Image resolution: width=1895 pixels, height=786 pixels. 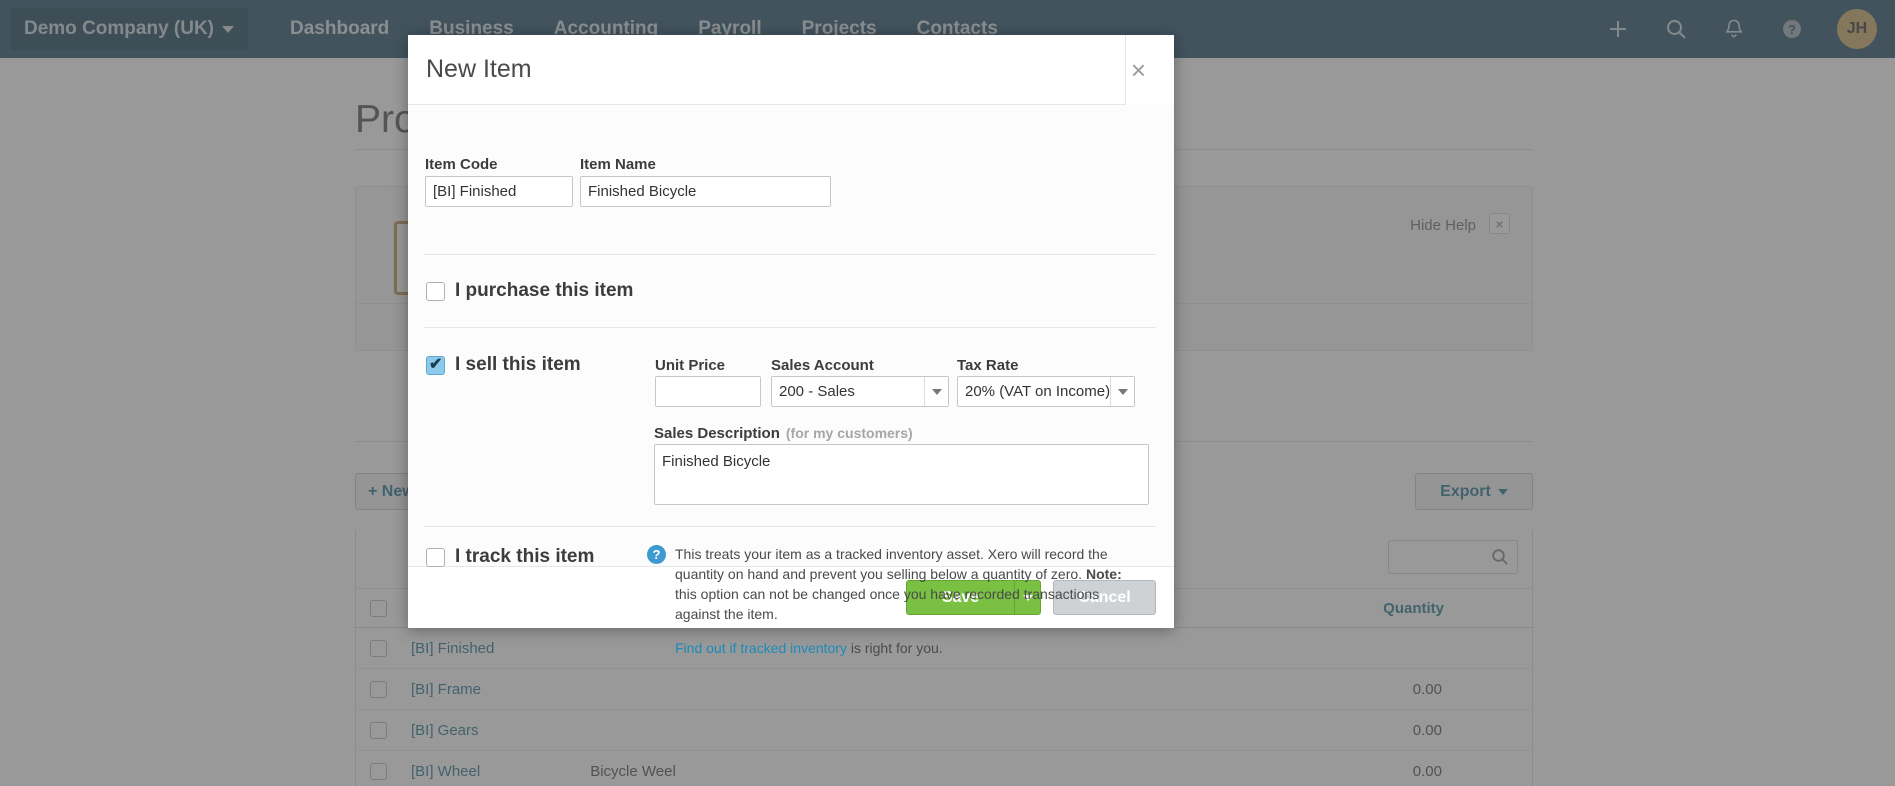 I want to click on track-checkbox-row: I track this item, so click(x=510, y=557).